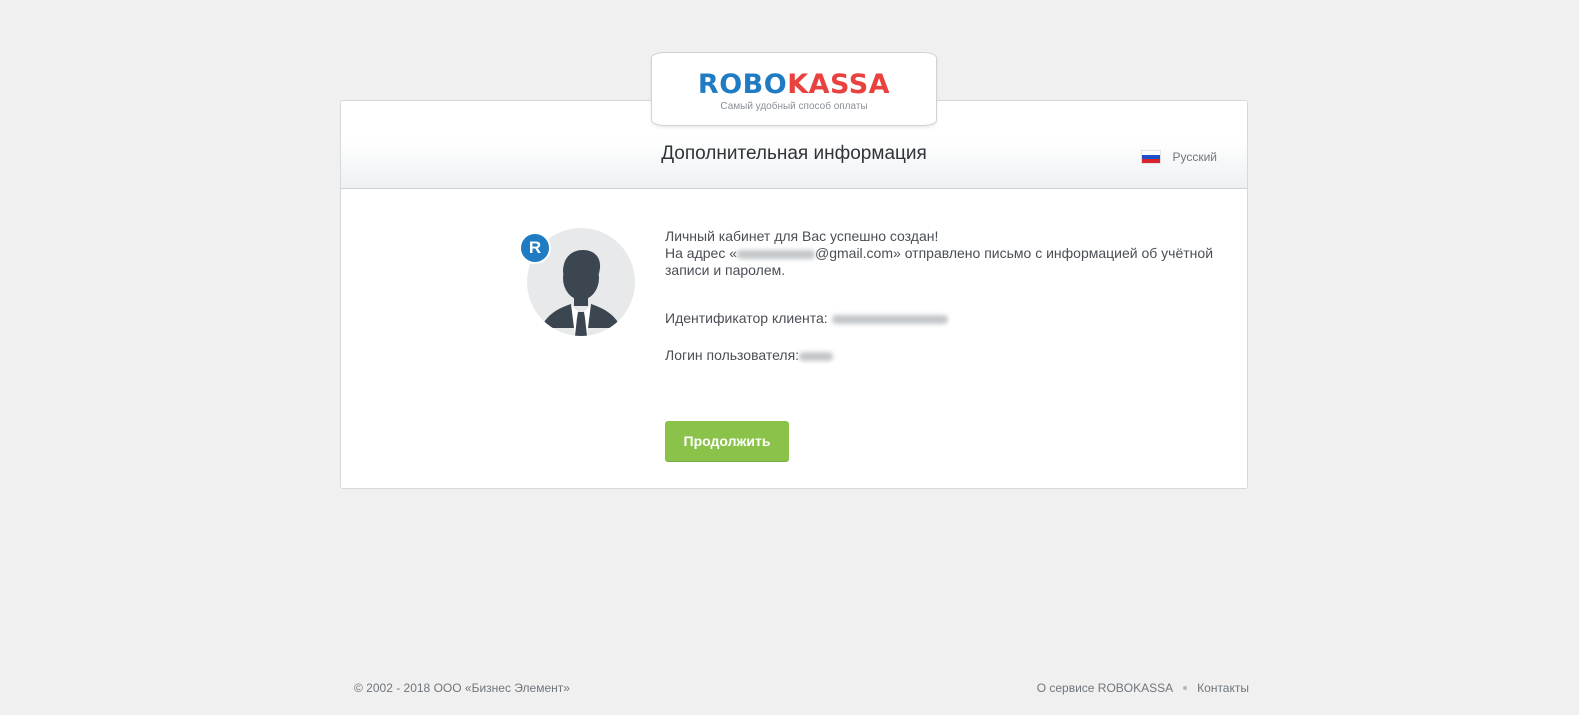 This screenshot has width=1579, height=715. I want to click on language-selector: Русский, so click(1179, 157).